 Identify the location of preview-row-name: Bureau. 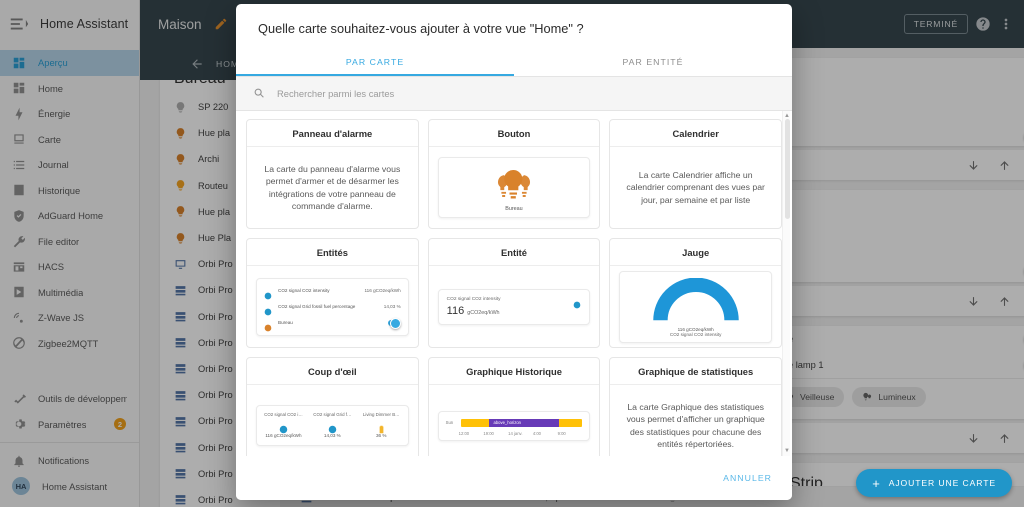
(285, 322).